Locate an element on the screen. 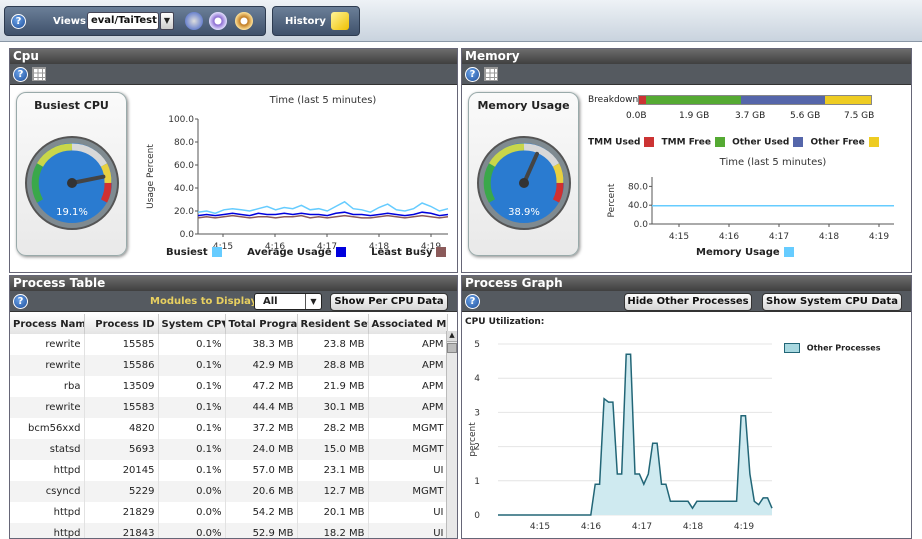  gear-icon is located at coordinates (218, 21).